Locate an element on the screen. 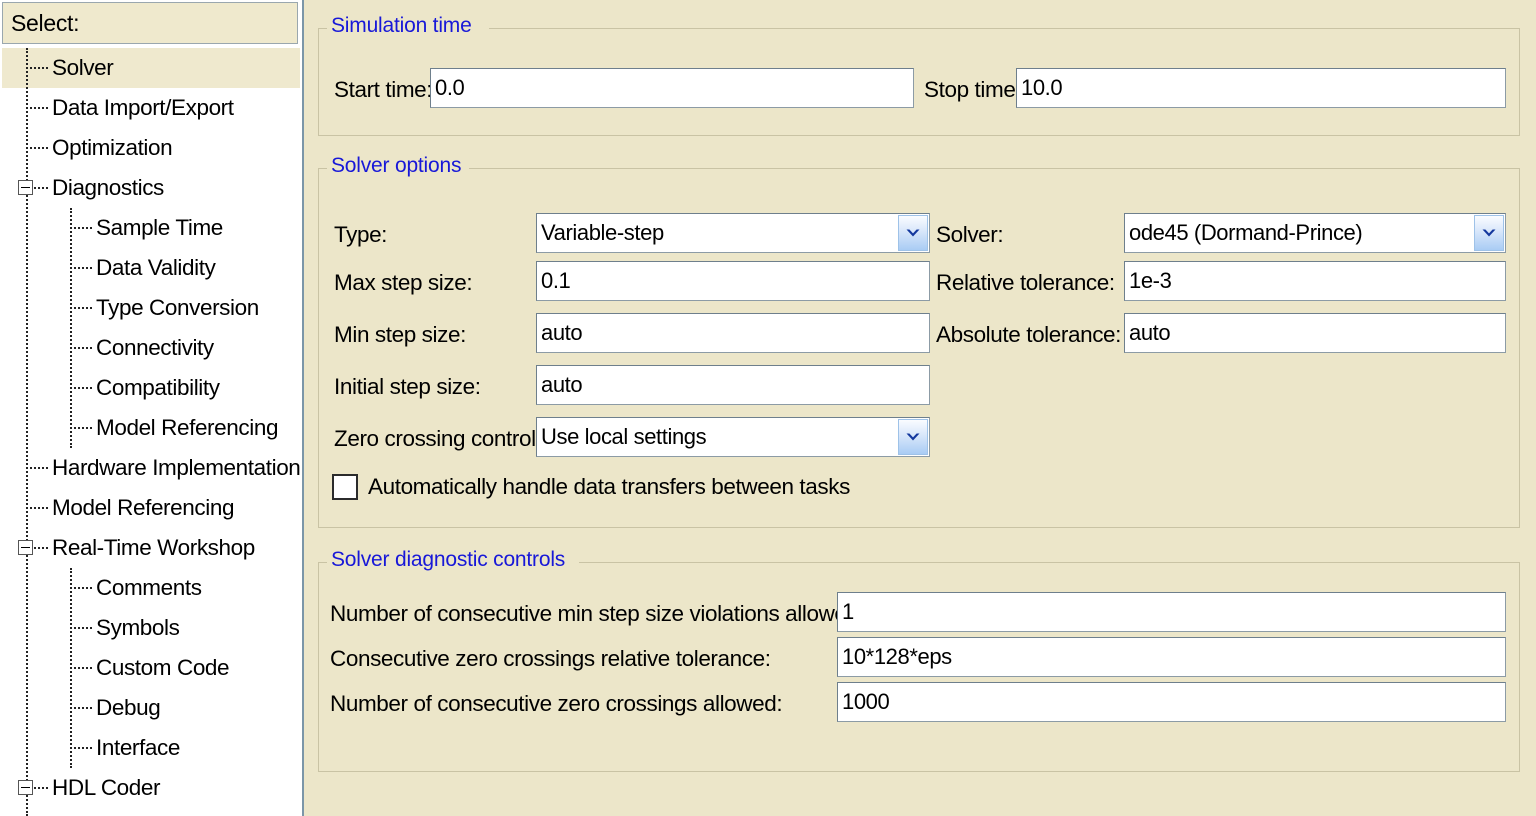  start-time-label: Start time: is located at coordinates (383, 89).